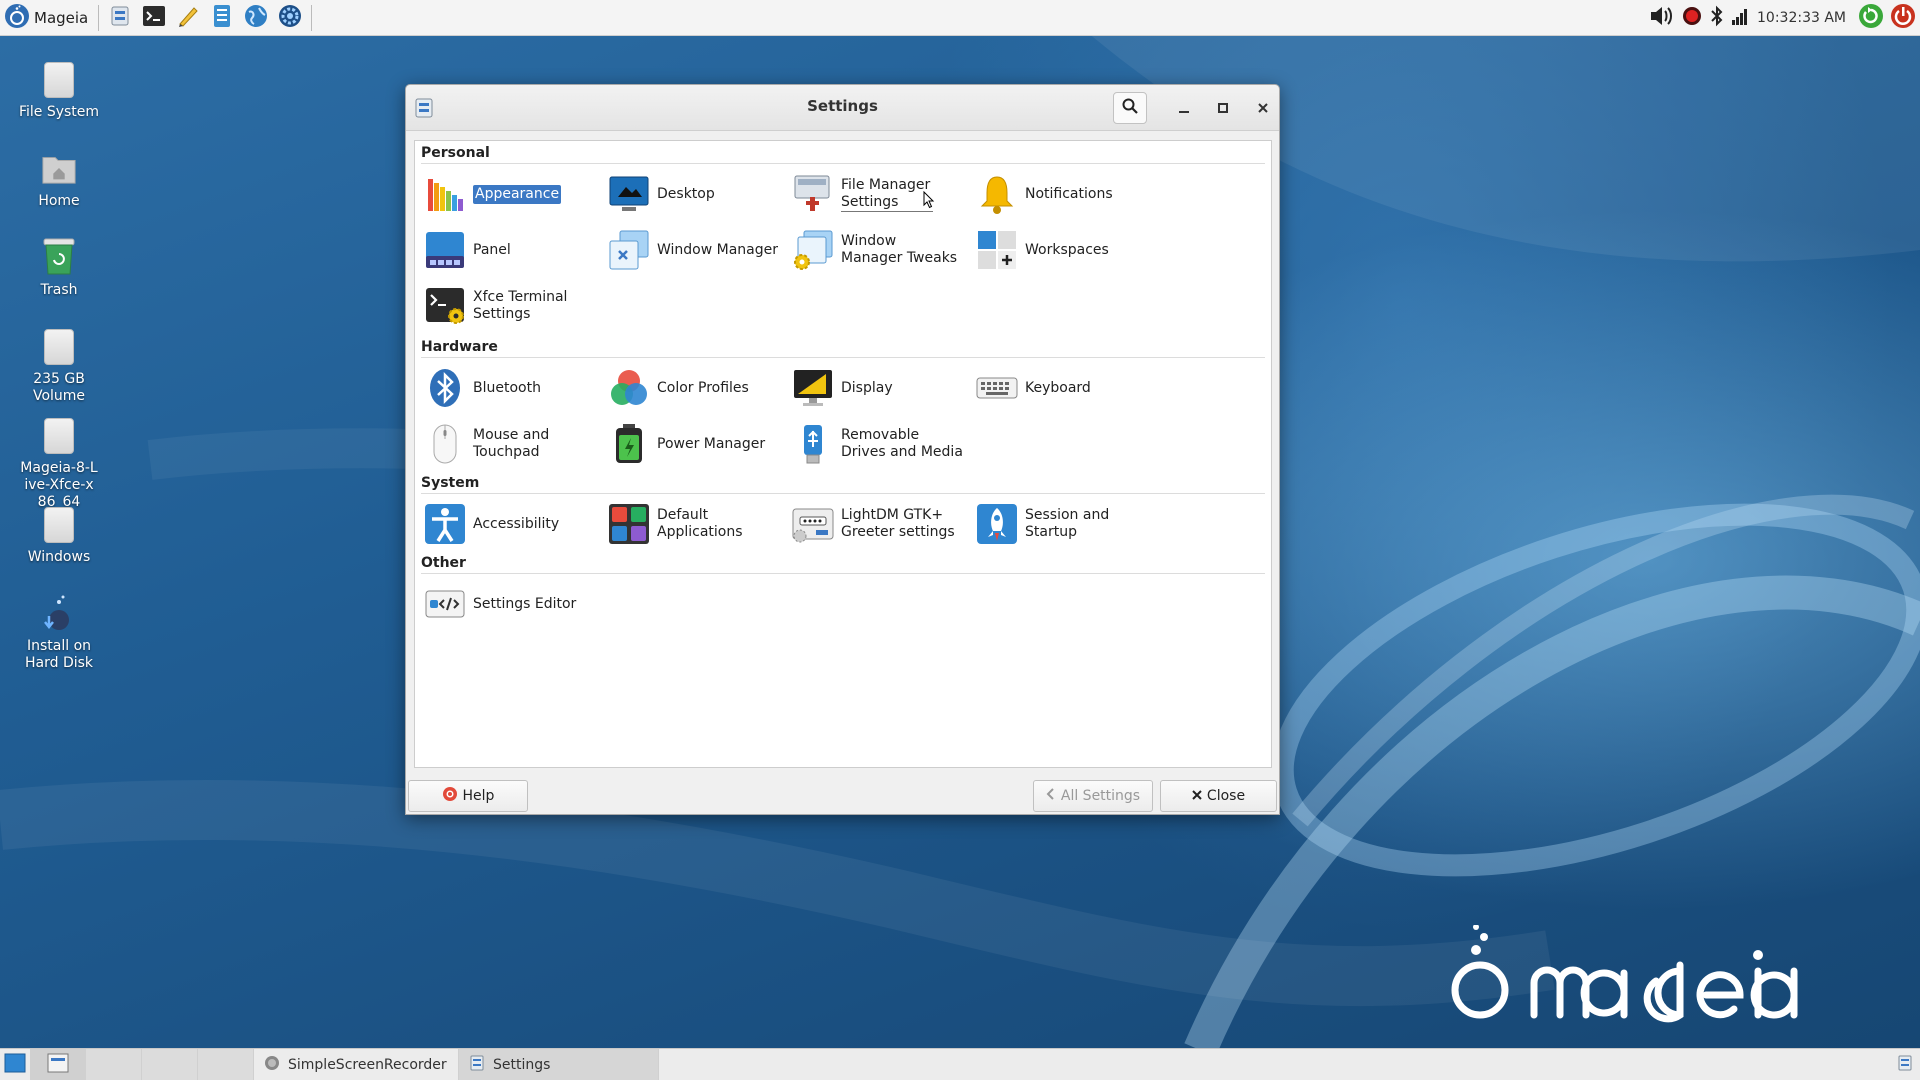 Image resolution: width=1920 pixels, height=1080 pixels. Describe the element at coordinates (507, 387) in the screenshot. I see `setting-label: Bluetooth` at that location.